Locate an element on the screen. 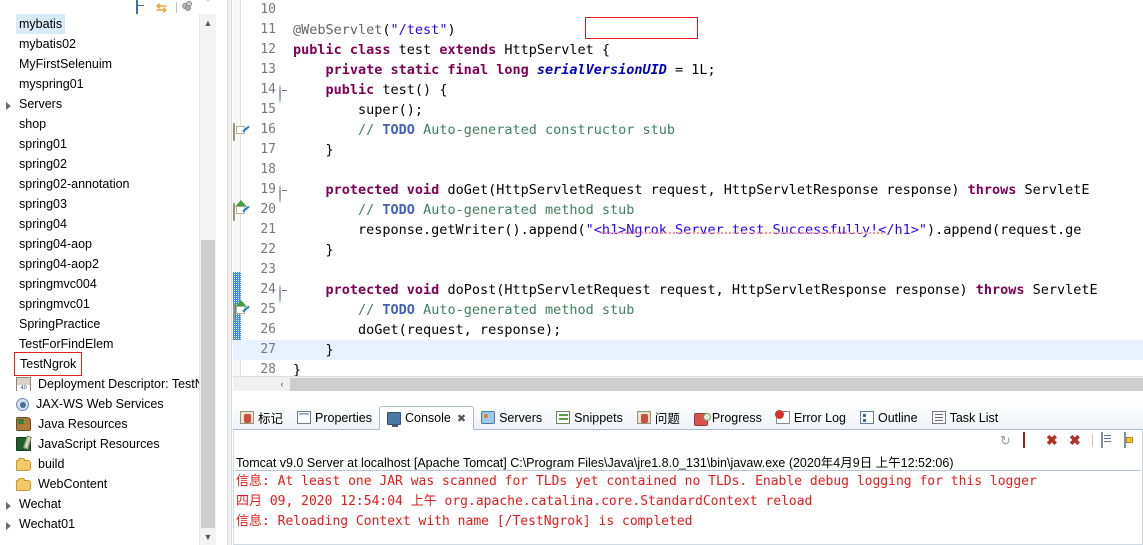  tree-item-myfirstselenuim: MyFirstSelenuim is located at coordinates (105, 64).